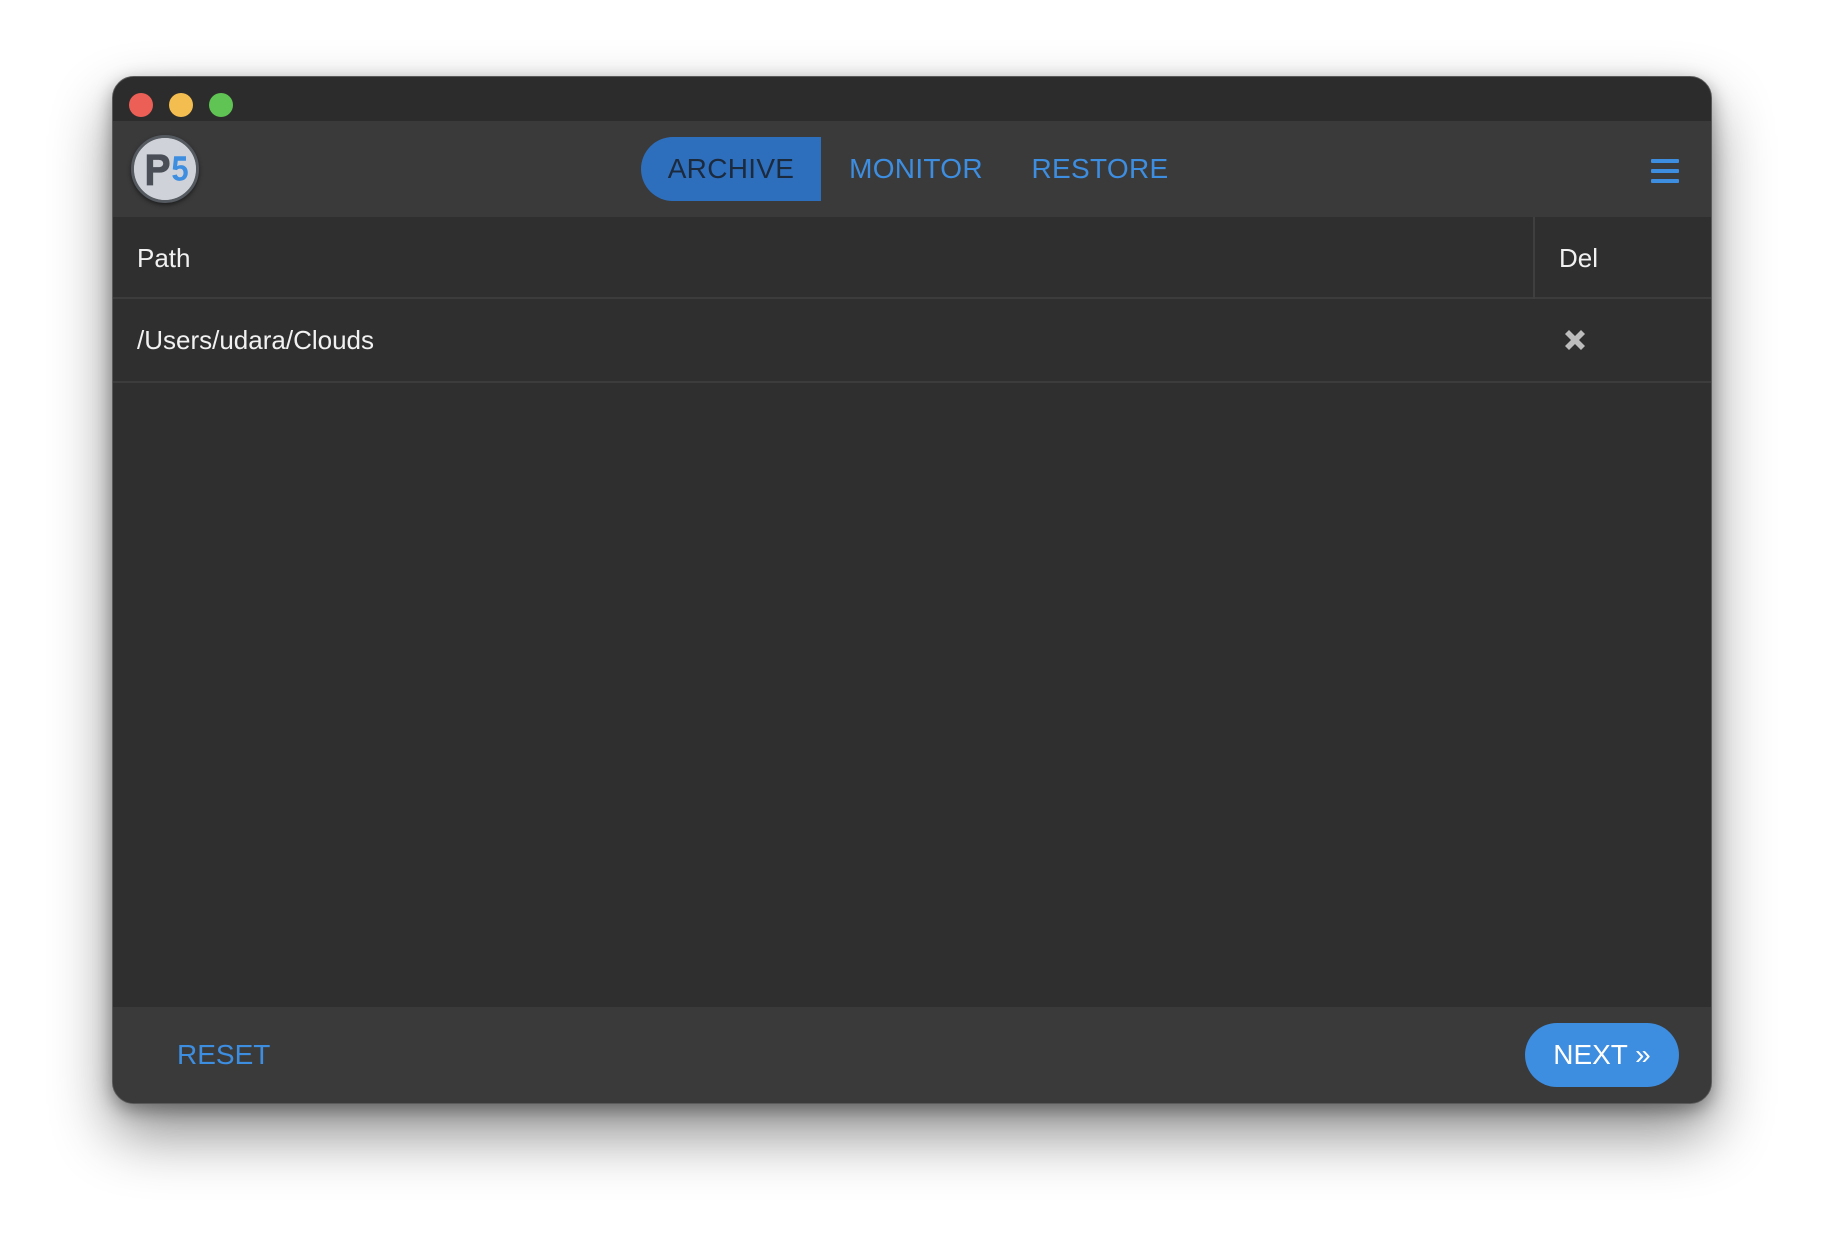  I want to click on title-bar, so click(912, 99).